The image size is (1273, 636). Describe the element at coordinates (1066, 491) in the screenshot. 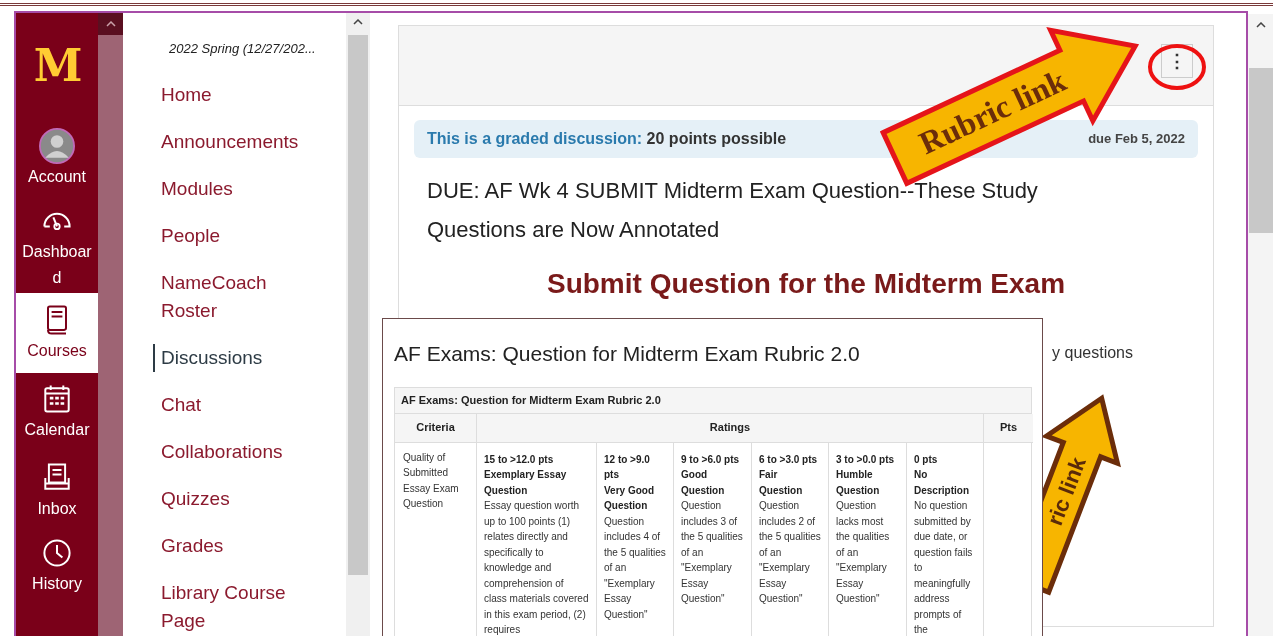

I see `callout-label: ric link` at that location.